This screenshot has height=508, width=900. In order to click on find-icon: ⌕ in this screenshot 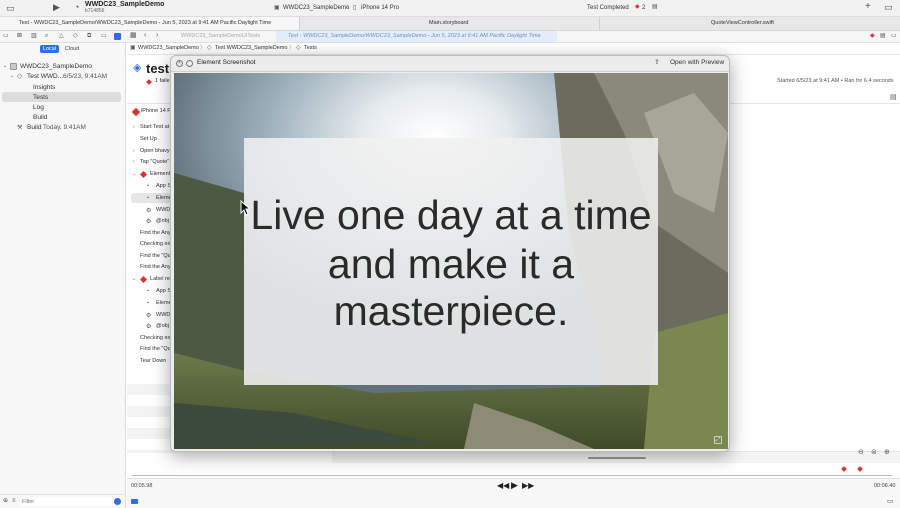, I will do `click(46, 36)`.